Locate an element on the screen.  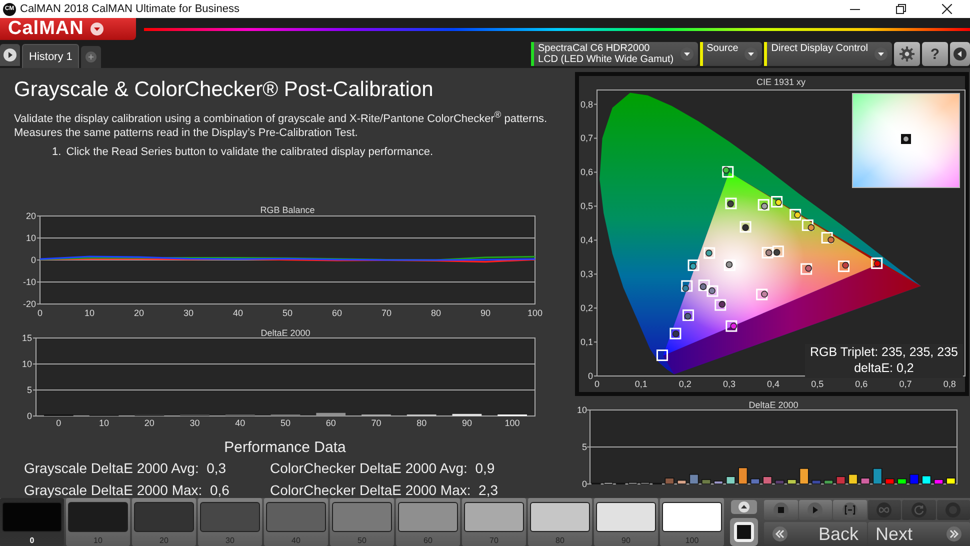
performance-stat: ColorChecker DeltaE 2000 Max: 2,3 is located at coordinates (384, 490).